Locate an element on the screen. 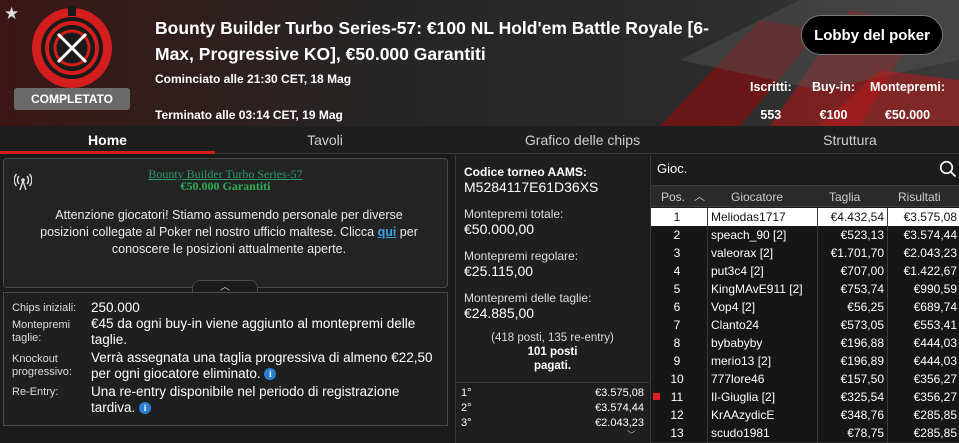  cell-position: 3 is located at coordinates (677, 253).